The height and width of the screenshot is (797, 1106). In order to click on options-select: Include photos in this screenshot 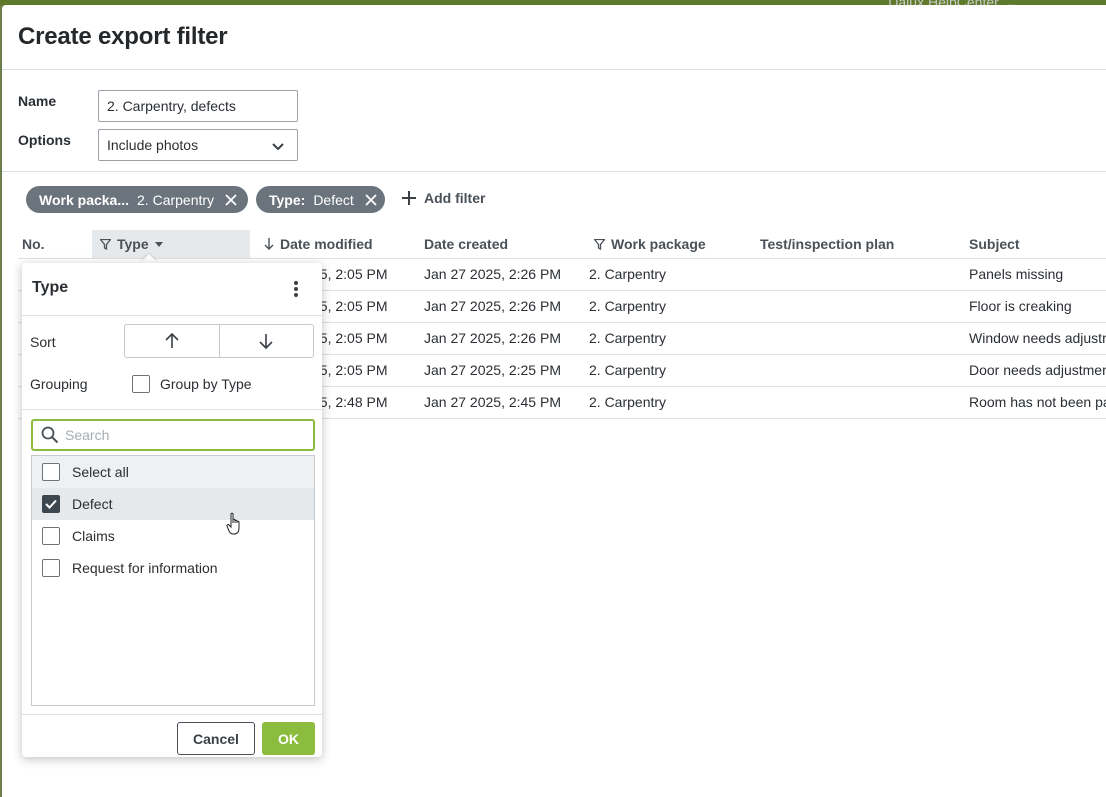, I will do `click(198, 145)`.